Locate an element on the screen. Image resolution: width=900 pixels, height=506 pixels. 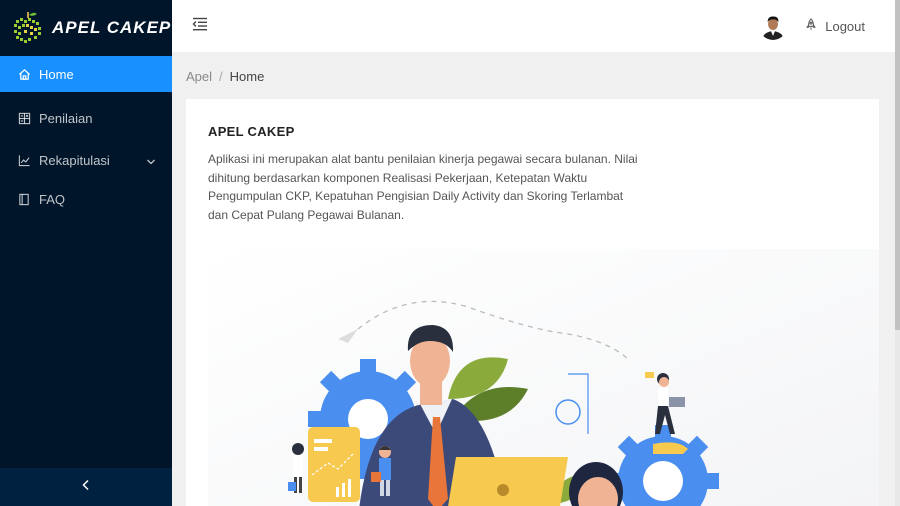
chevron-down-icon is located at coordinates (151, 161).